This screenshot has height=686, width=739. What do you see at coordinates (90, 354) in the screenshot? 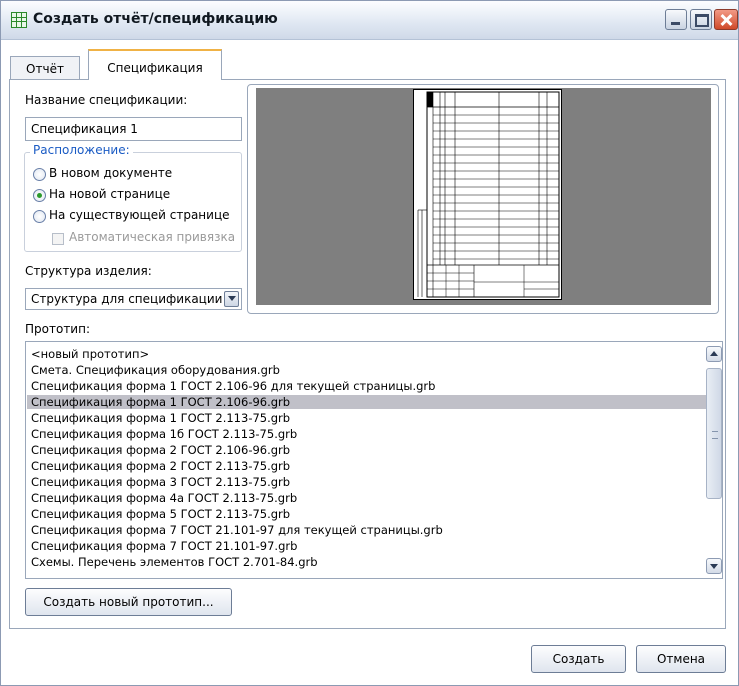
I see `list-item: <новый прототип>` at bounding box center [90, 354].